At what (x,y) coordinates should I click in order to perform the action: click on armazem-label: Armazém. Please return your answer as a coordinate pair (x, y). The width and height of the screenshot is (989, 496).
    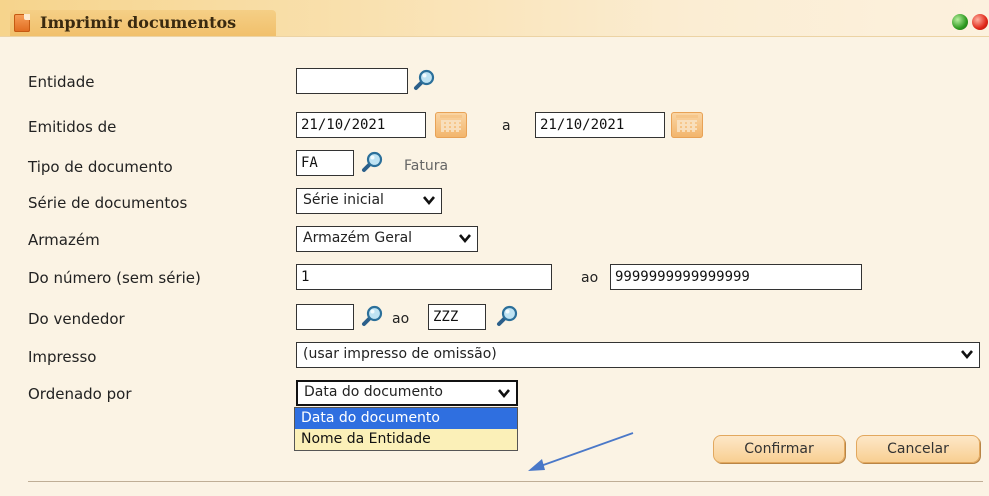
    Looking at the image, I should click on (64, 240).